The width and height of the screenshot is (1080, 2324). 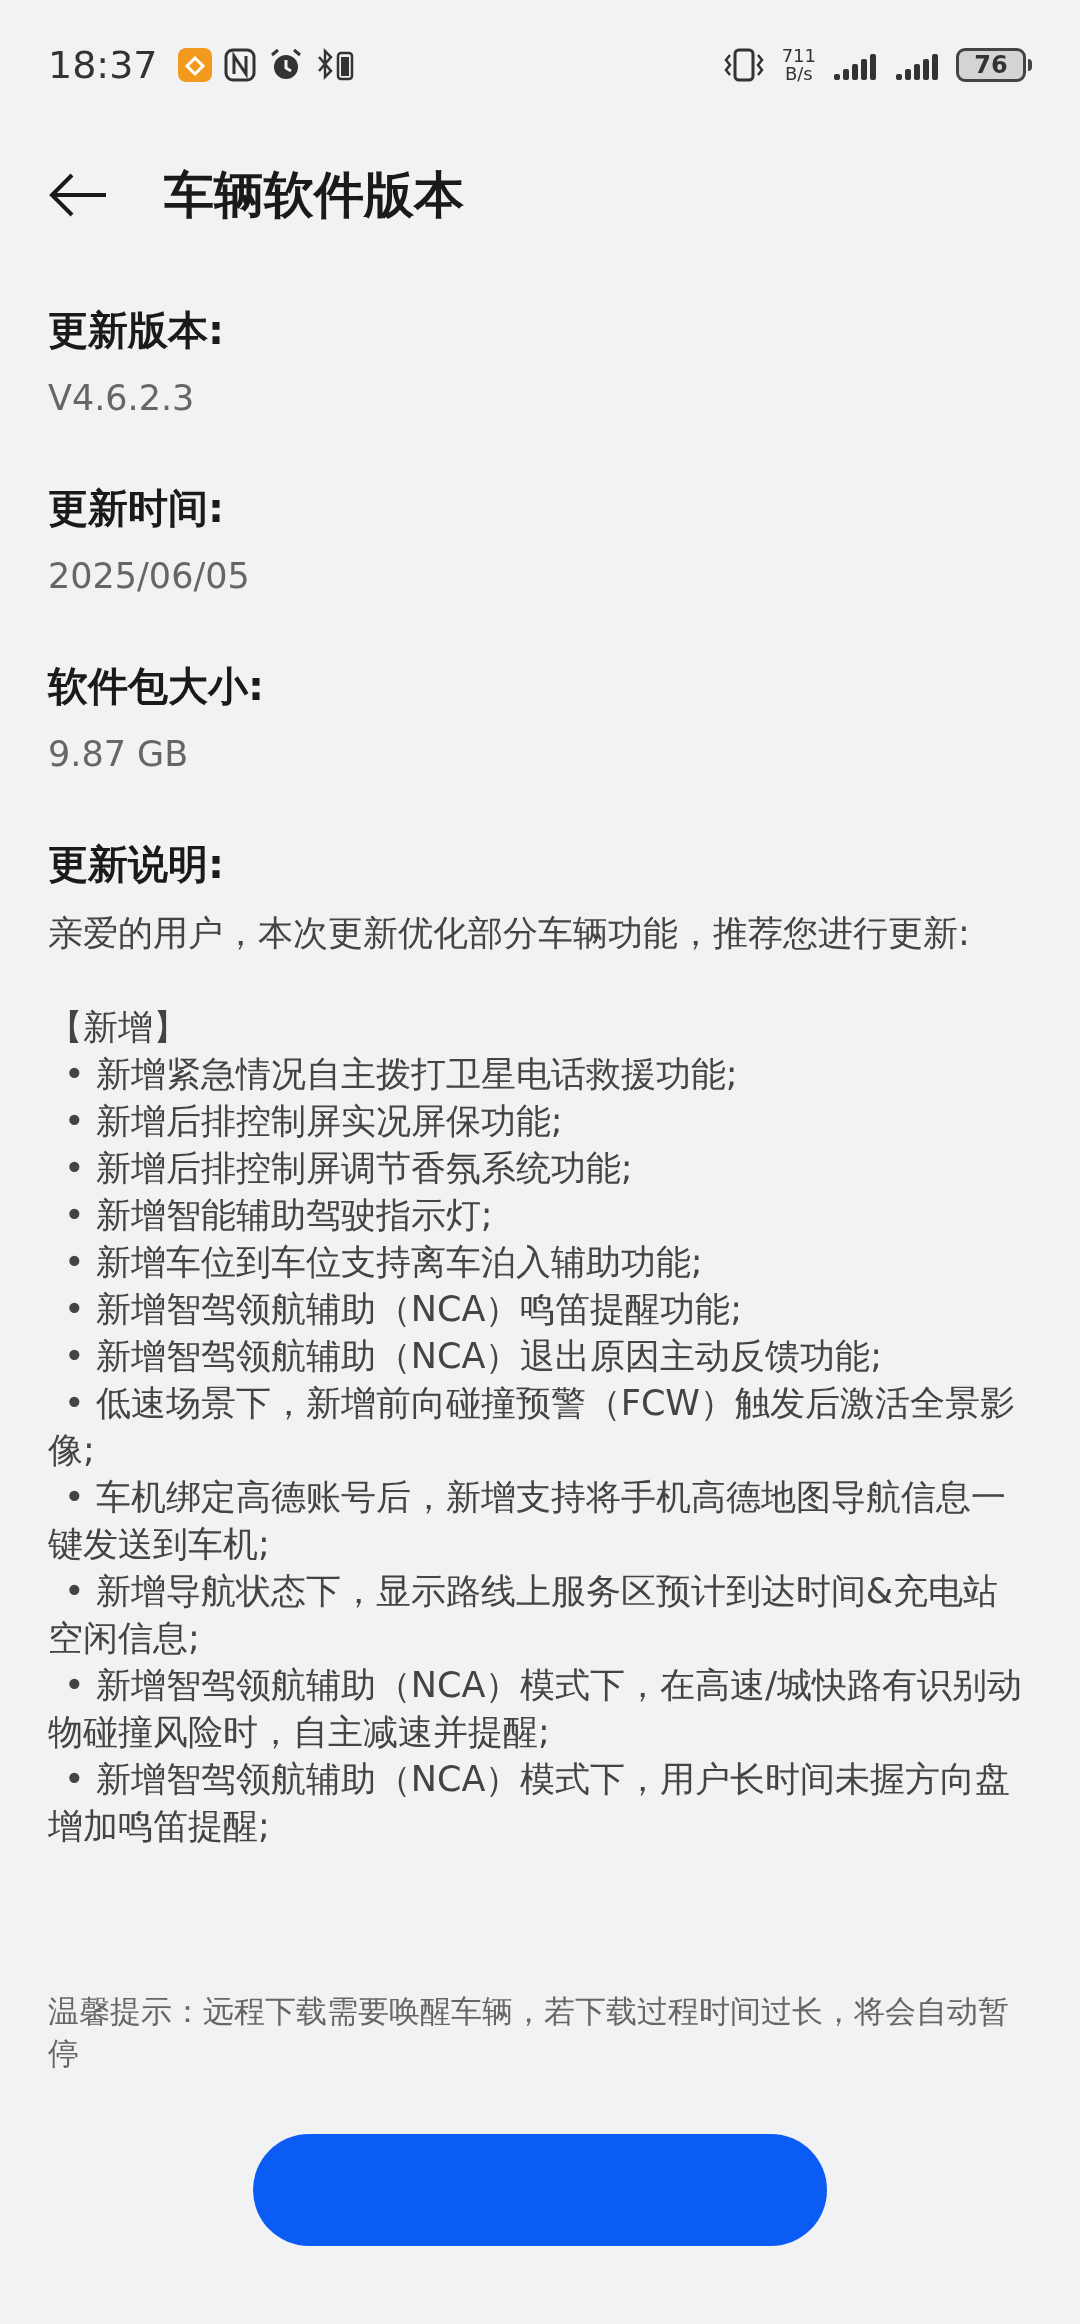 What do you see at coordinates (119, 754) in the screenshot?
I see `field-value: 9.87 GB` at bounding box center [119, 754].